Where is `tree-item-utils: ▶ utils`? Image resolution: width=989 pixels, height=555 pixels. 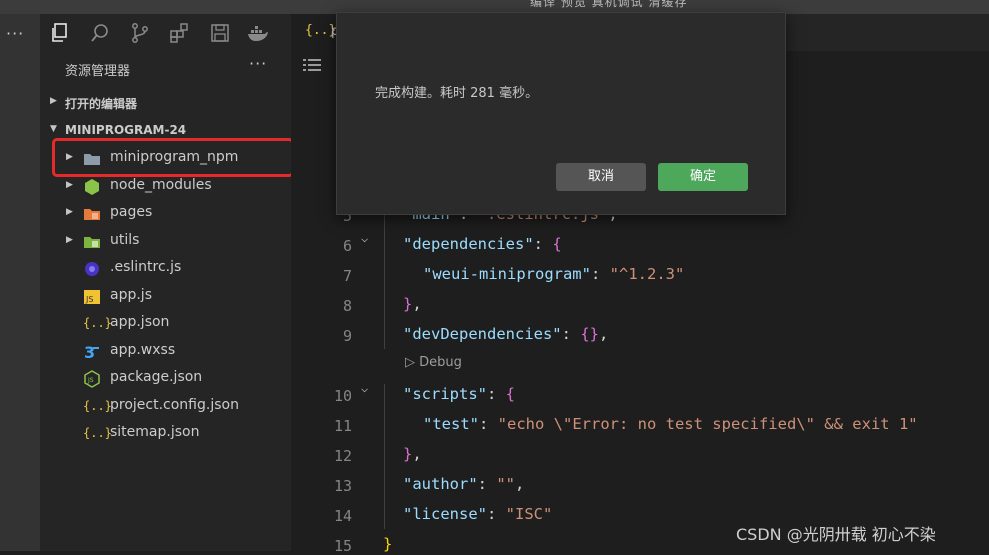 tree-item-utils: ▶ utils is located at coordinates (165, 241).